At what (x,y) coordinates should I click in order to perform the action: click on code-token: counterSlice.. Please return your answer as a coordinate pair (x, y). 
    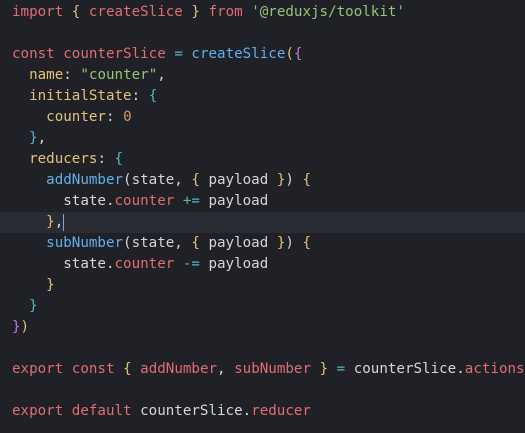
    Looking at the image, I should click on (405, 369).